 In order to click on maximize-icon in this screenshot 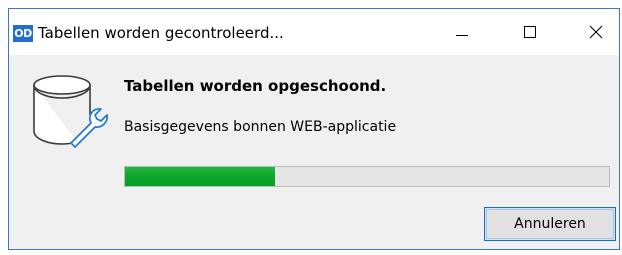, I will do `click(530, 32)`.